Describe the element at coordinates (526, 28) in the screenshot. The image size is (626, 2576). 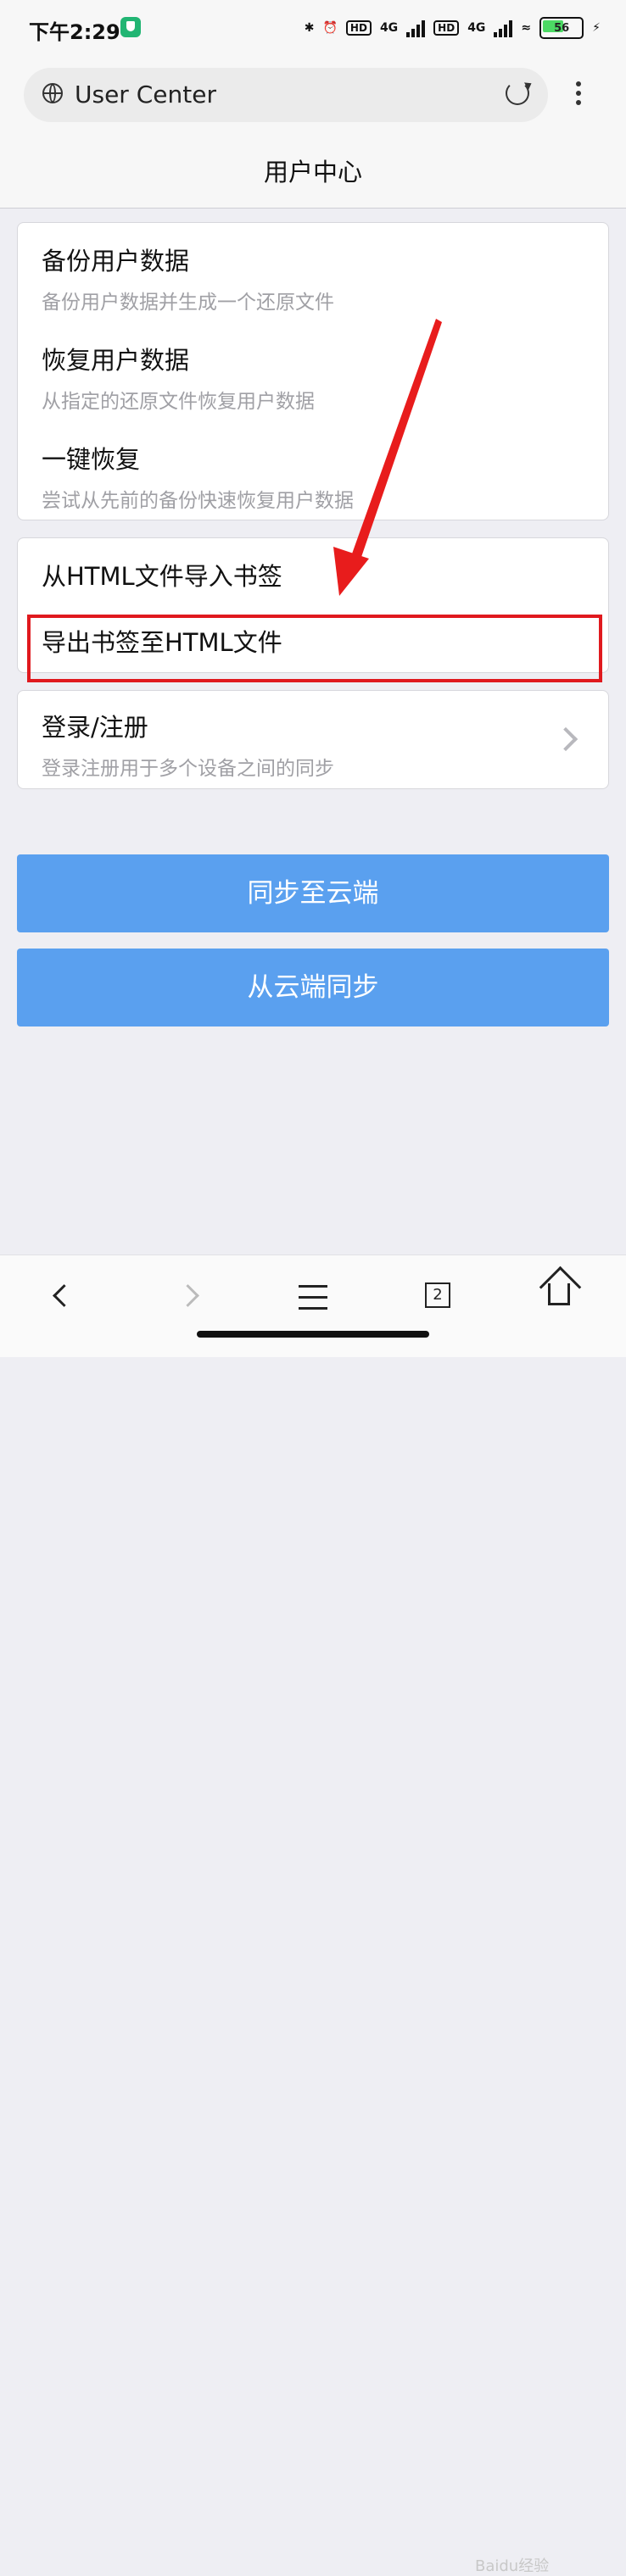
I see `wifi-icon: ≈` at that location.